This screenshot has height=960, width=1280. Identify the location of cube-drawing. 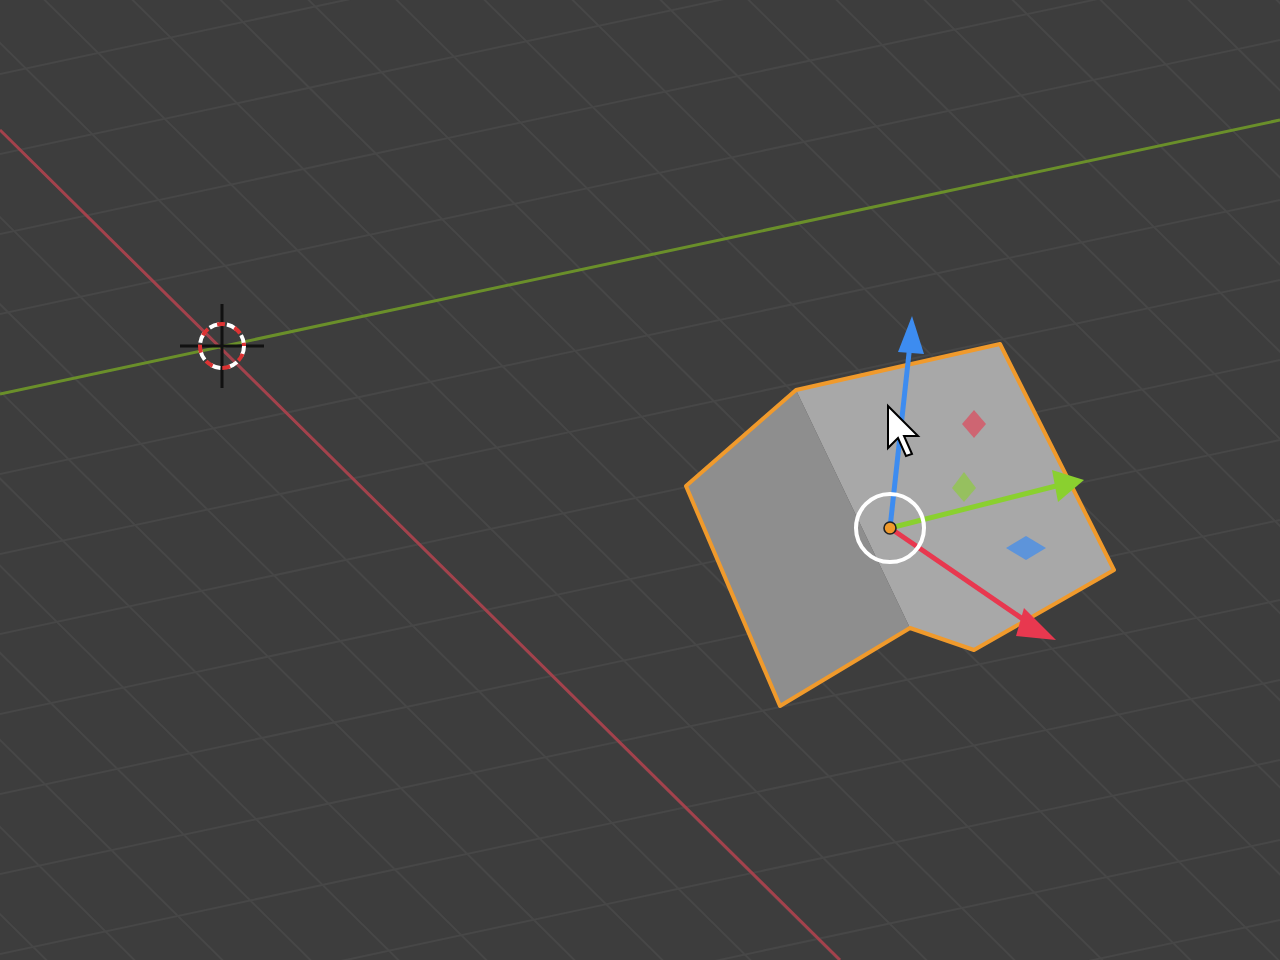
(900, 525).